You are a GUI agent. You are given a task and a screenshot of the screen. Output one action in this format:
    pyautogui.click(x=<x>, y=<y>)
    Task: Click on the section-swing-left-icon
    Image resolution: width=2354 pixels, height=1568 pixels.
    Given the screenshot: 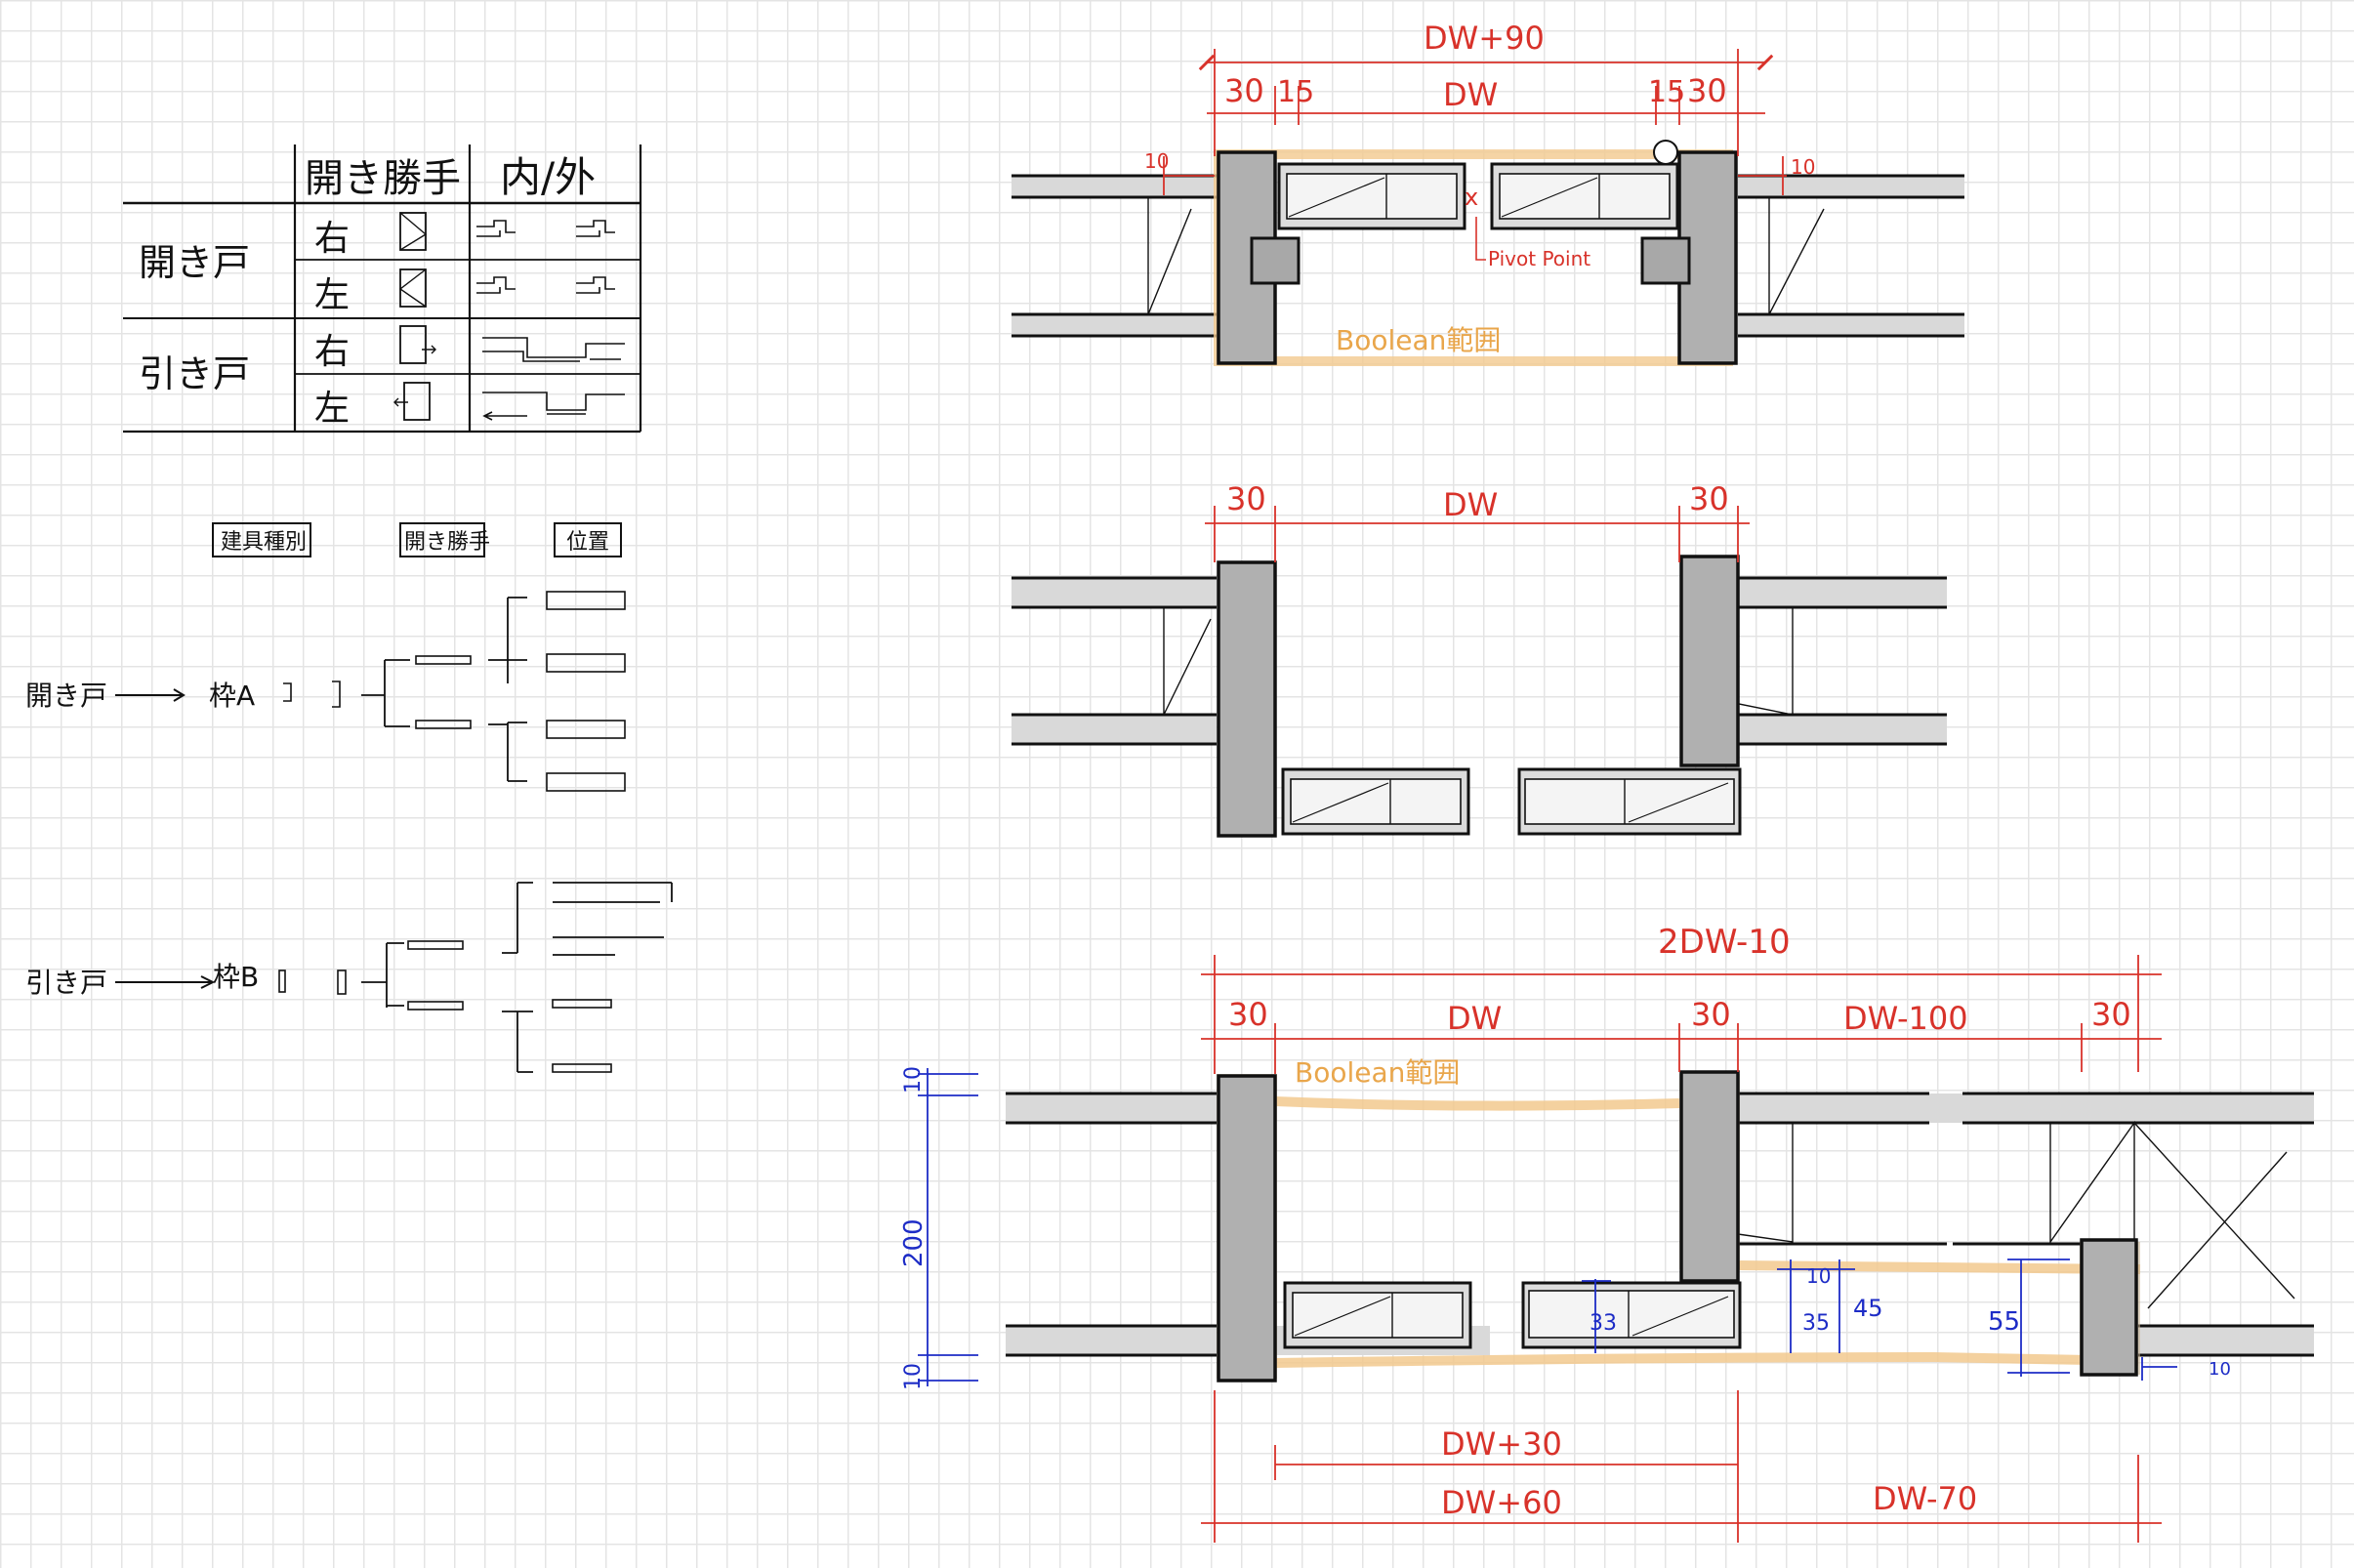 What is the action you would take?
    pyautogui.click(x=545, y=285)
    